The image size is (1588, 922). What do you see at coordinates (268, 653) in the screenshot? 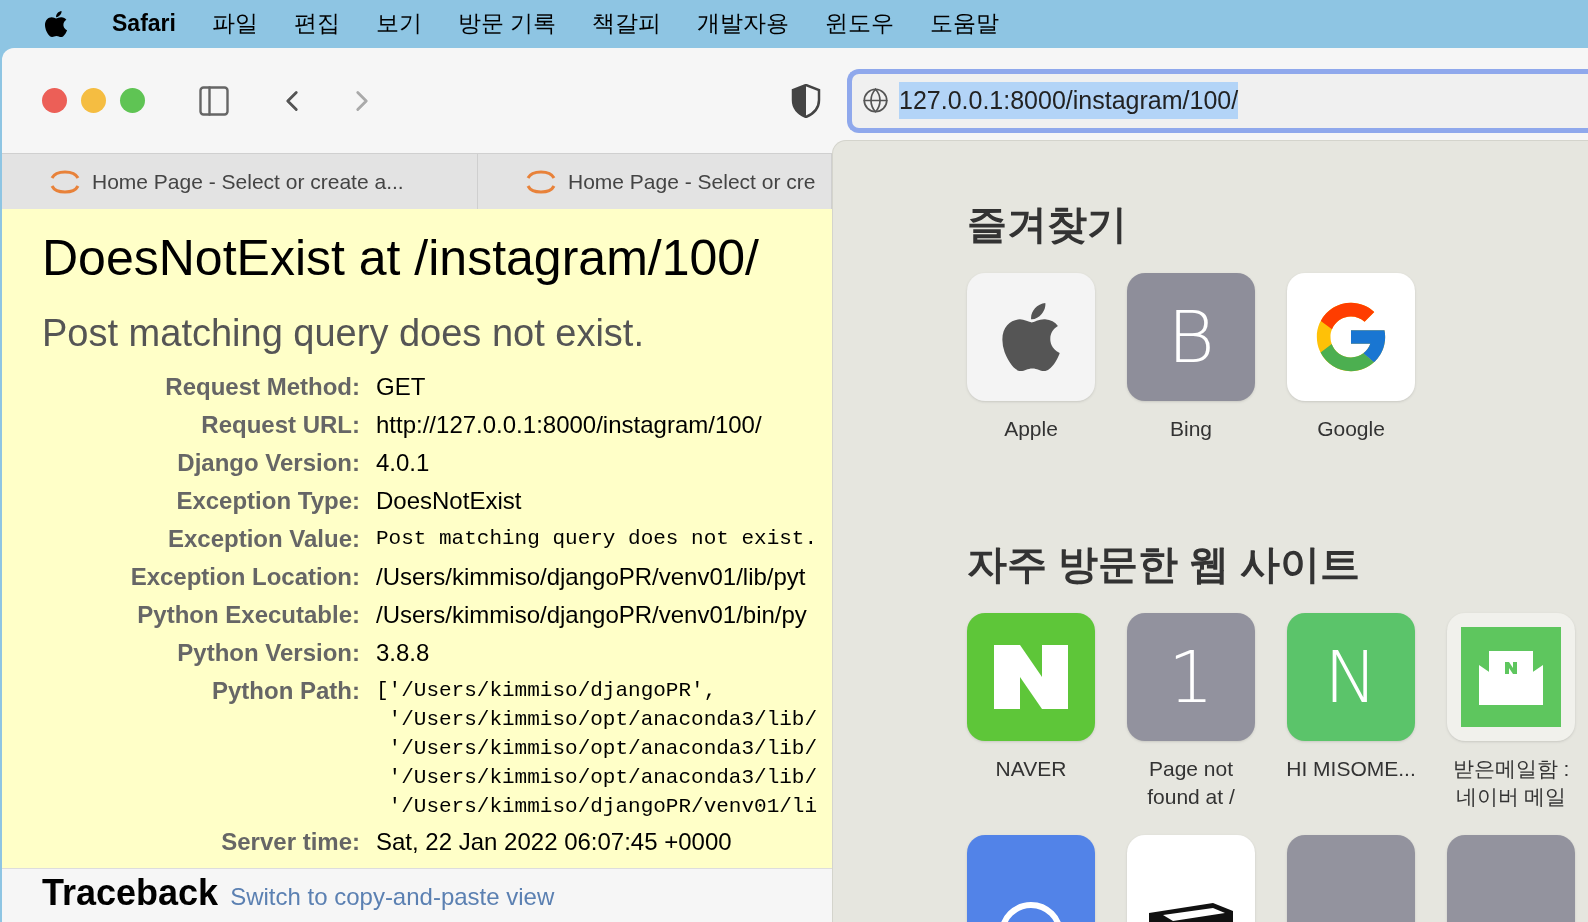
I see `meta-label: Python Version:` at bounding box center [268, 653].